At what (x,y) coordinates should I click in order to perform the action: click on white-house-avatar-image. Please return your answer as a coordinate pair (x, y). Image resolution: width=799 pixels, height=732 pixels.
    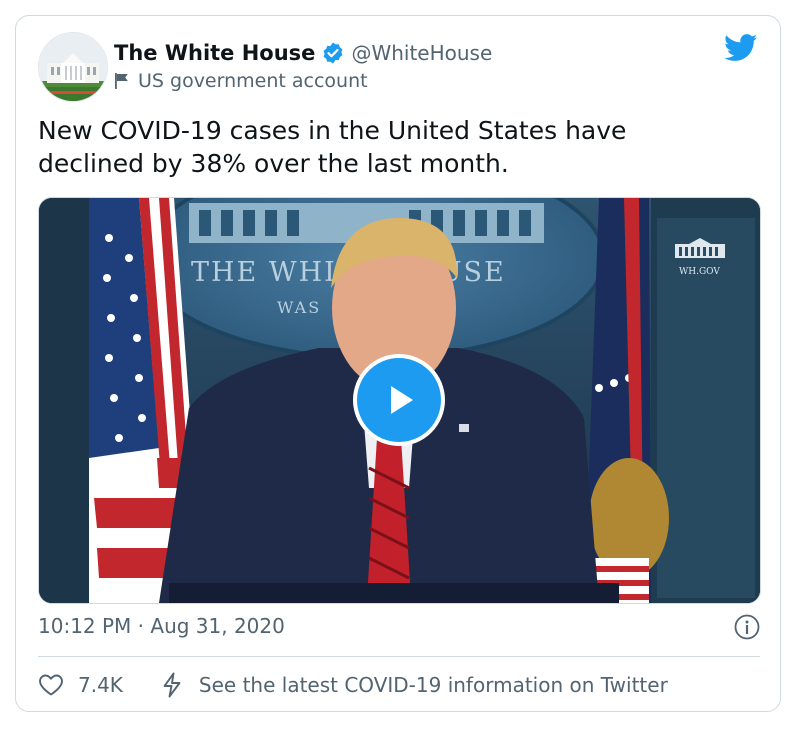
    Looking at the image, I should click on (73, 67).